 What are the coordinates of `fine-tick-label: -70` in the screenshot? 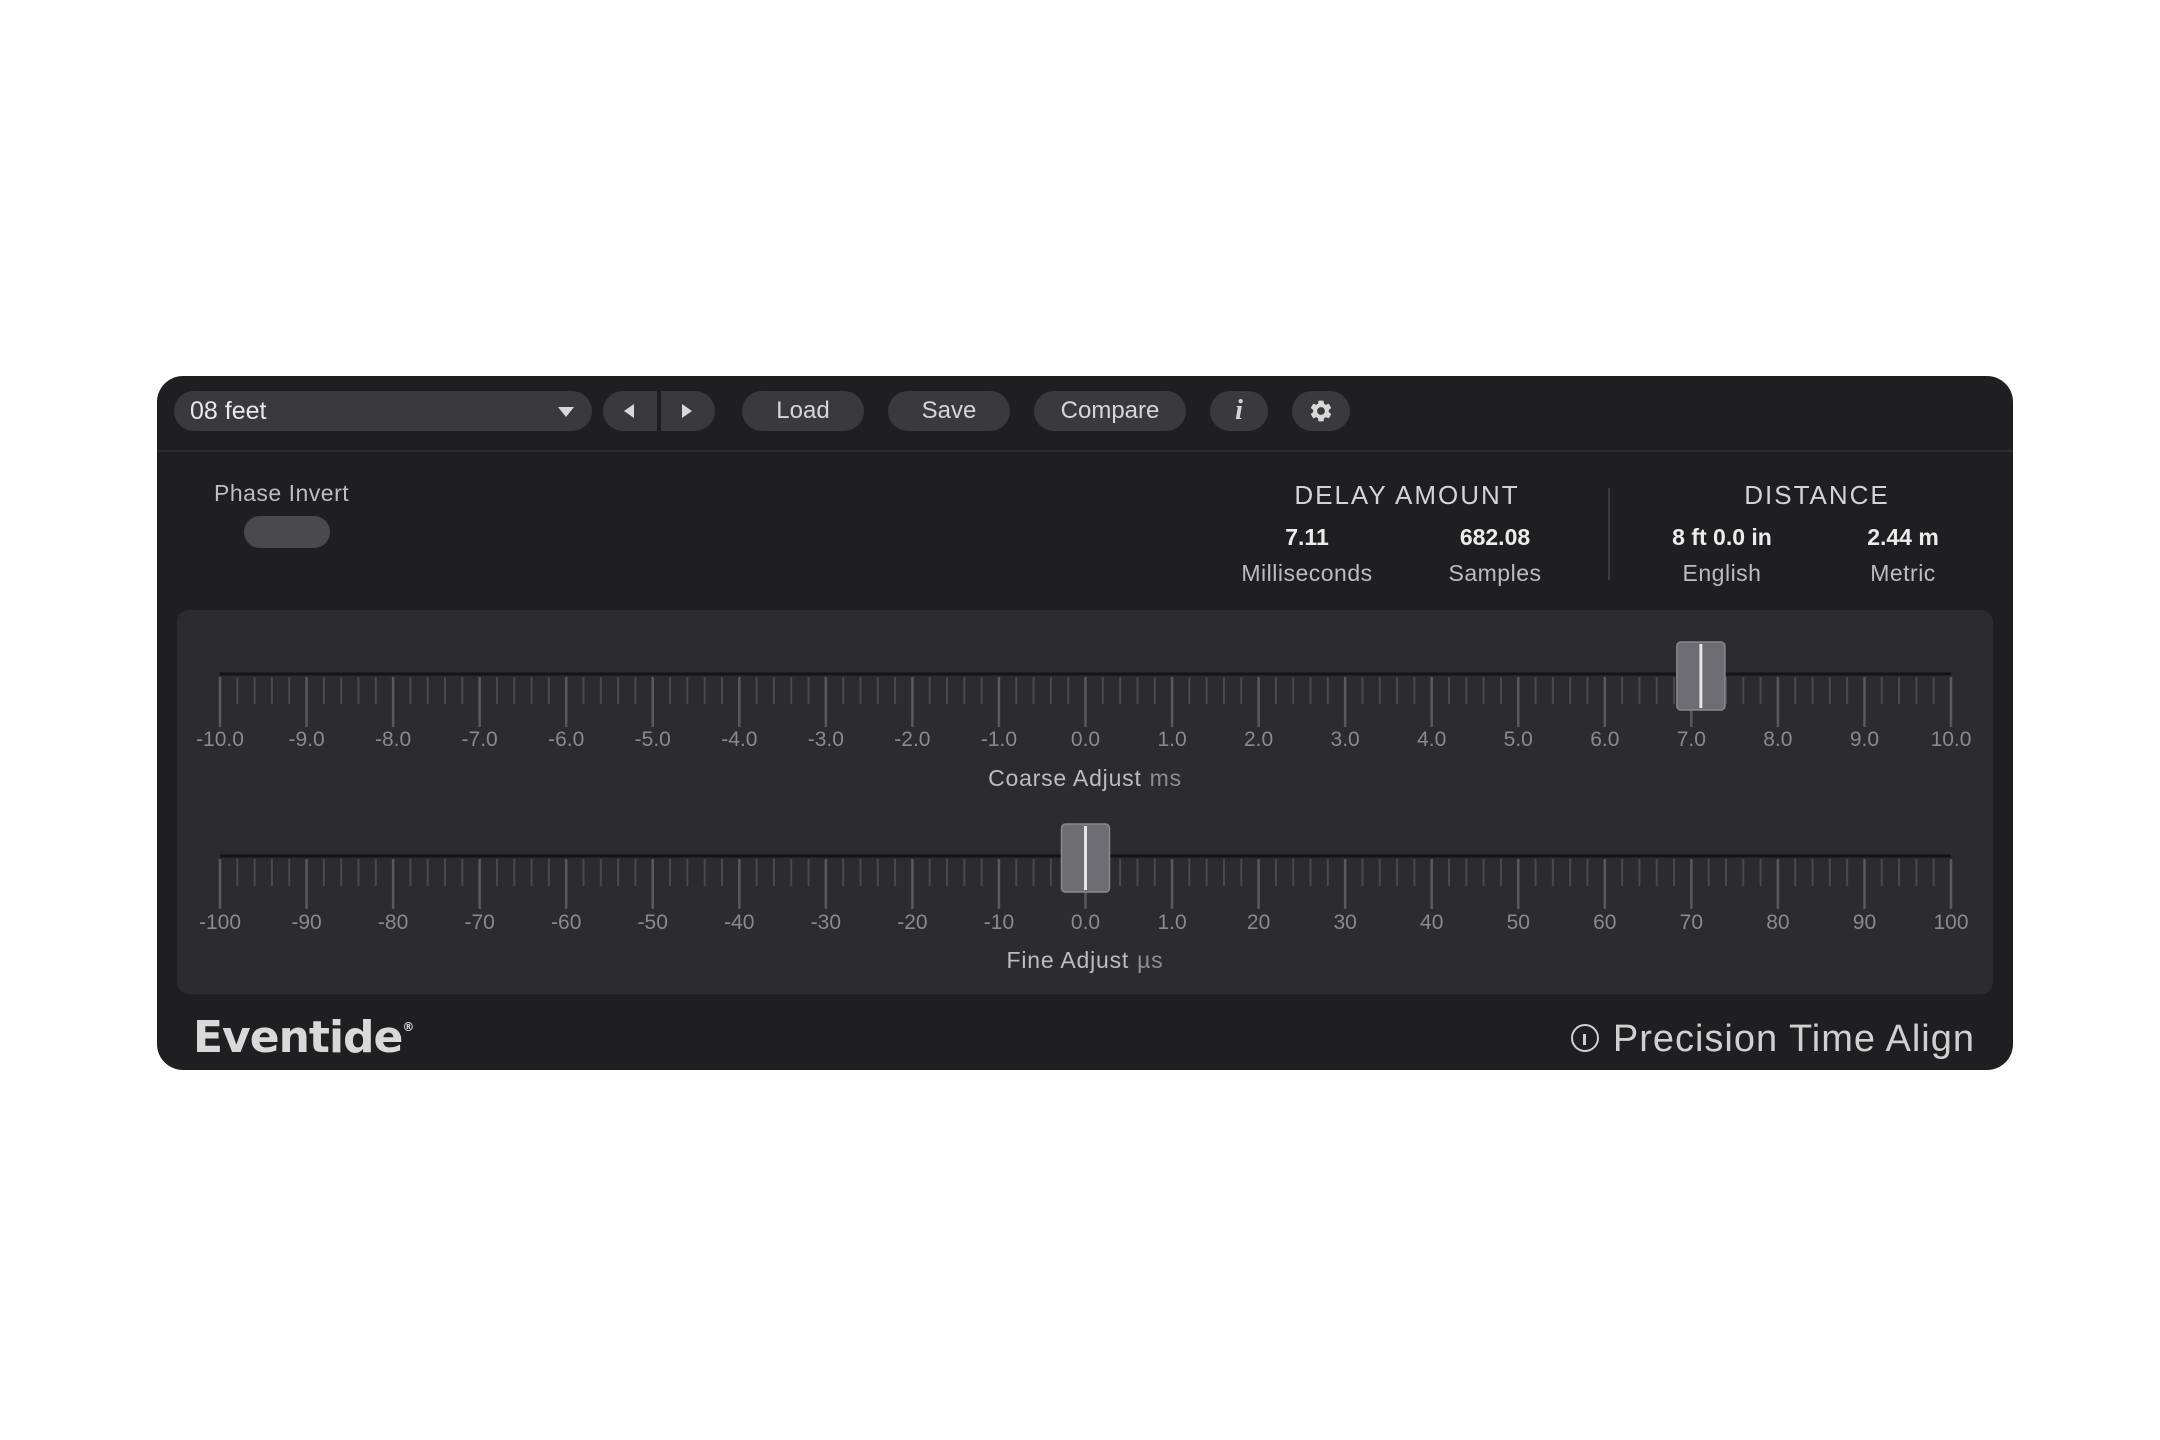 It's located at (479, 922).